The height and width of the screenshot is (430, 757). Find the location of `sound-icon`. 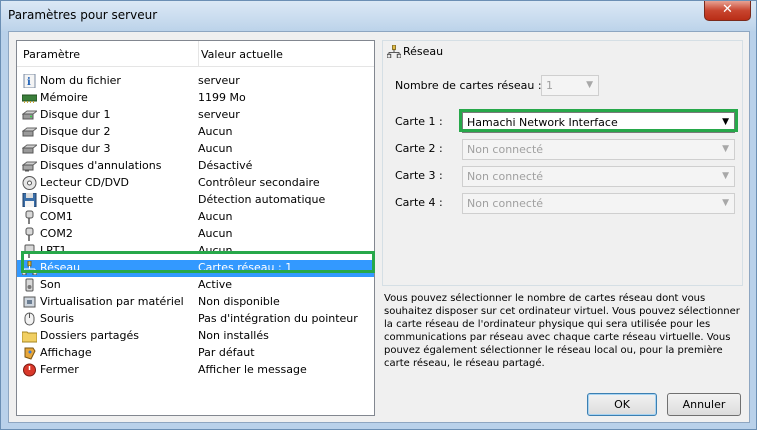

sound-icon is located at coordinates (29, 285).